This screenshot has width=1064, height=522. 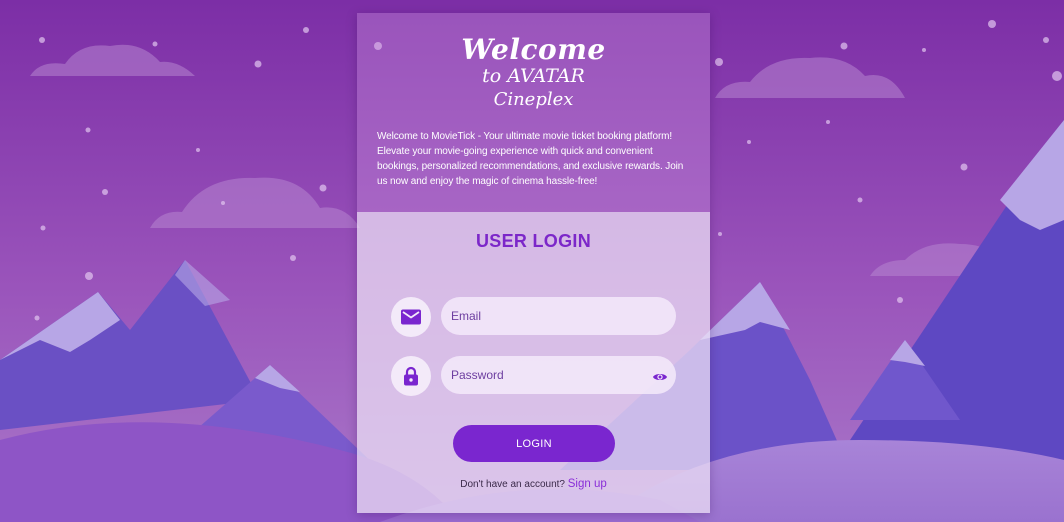 I want to click on lock-icon-circle, so click(x=411, y=376).